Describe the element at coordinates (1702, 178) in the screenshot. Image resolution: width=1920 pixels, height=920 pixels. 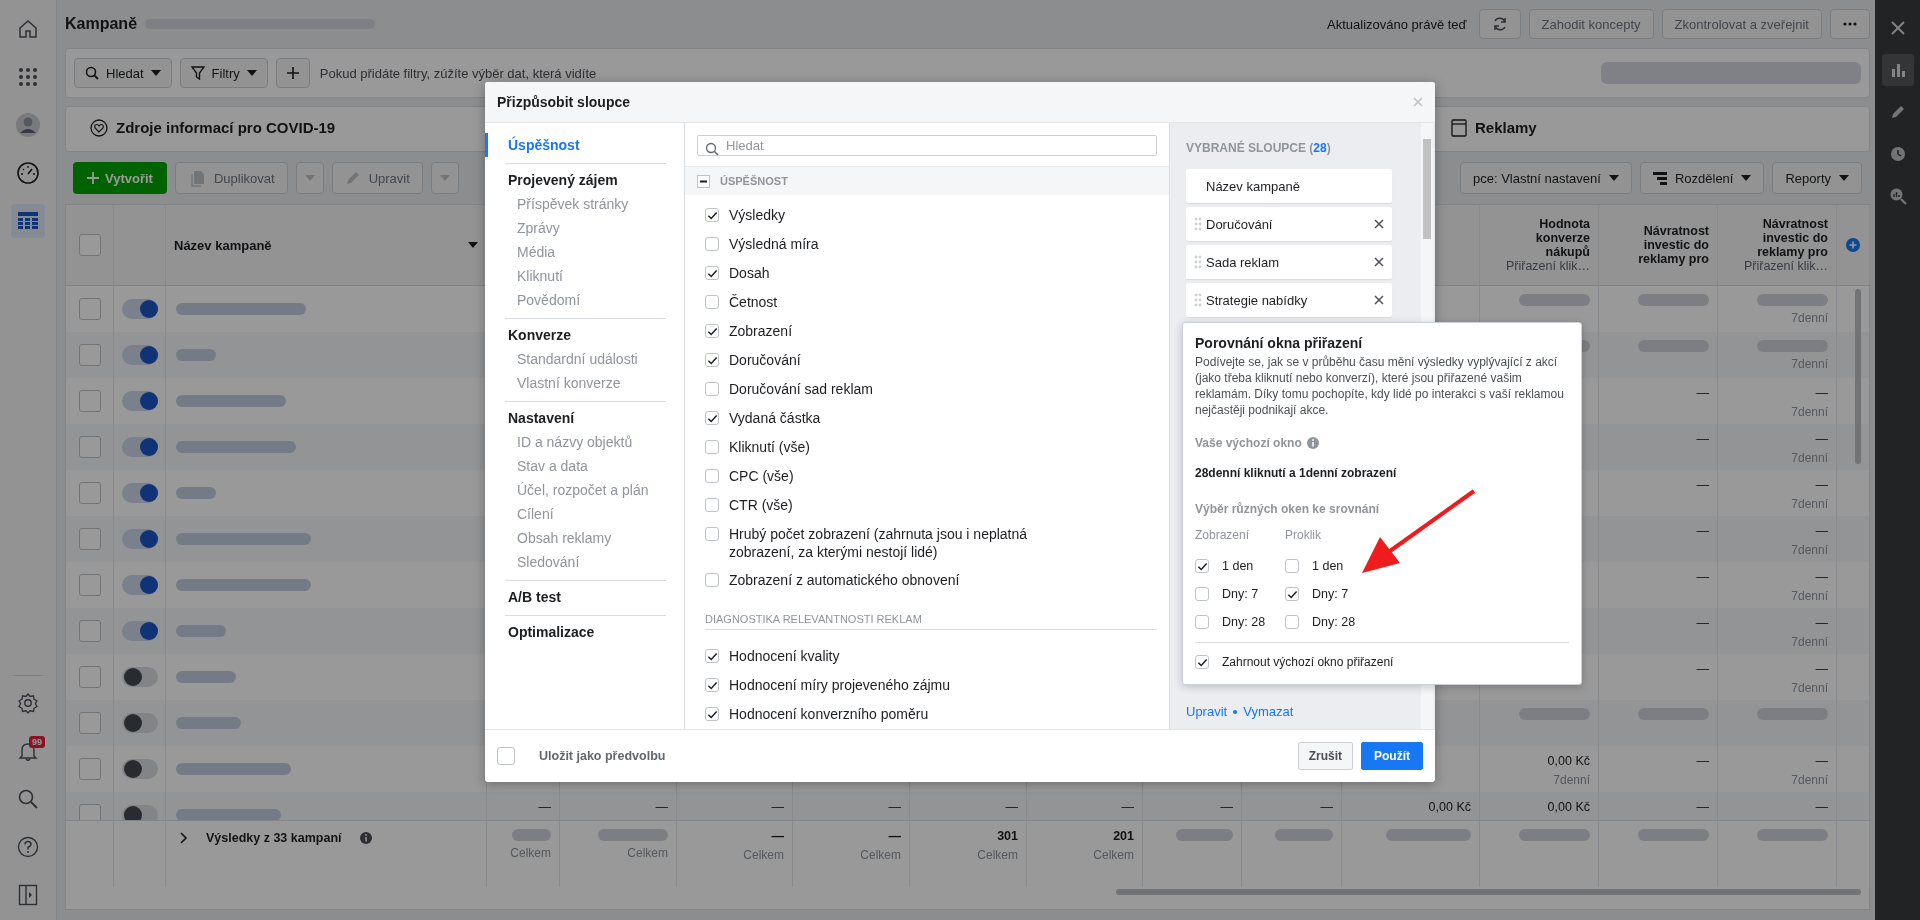
I see `toolbar-button: Rozdělení` at that location.